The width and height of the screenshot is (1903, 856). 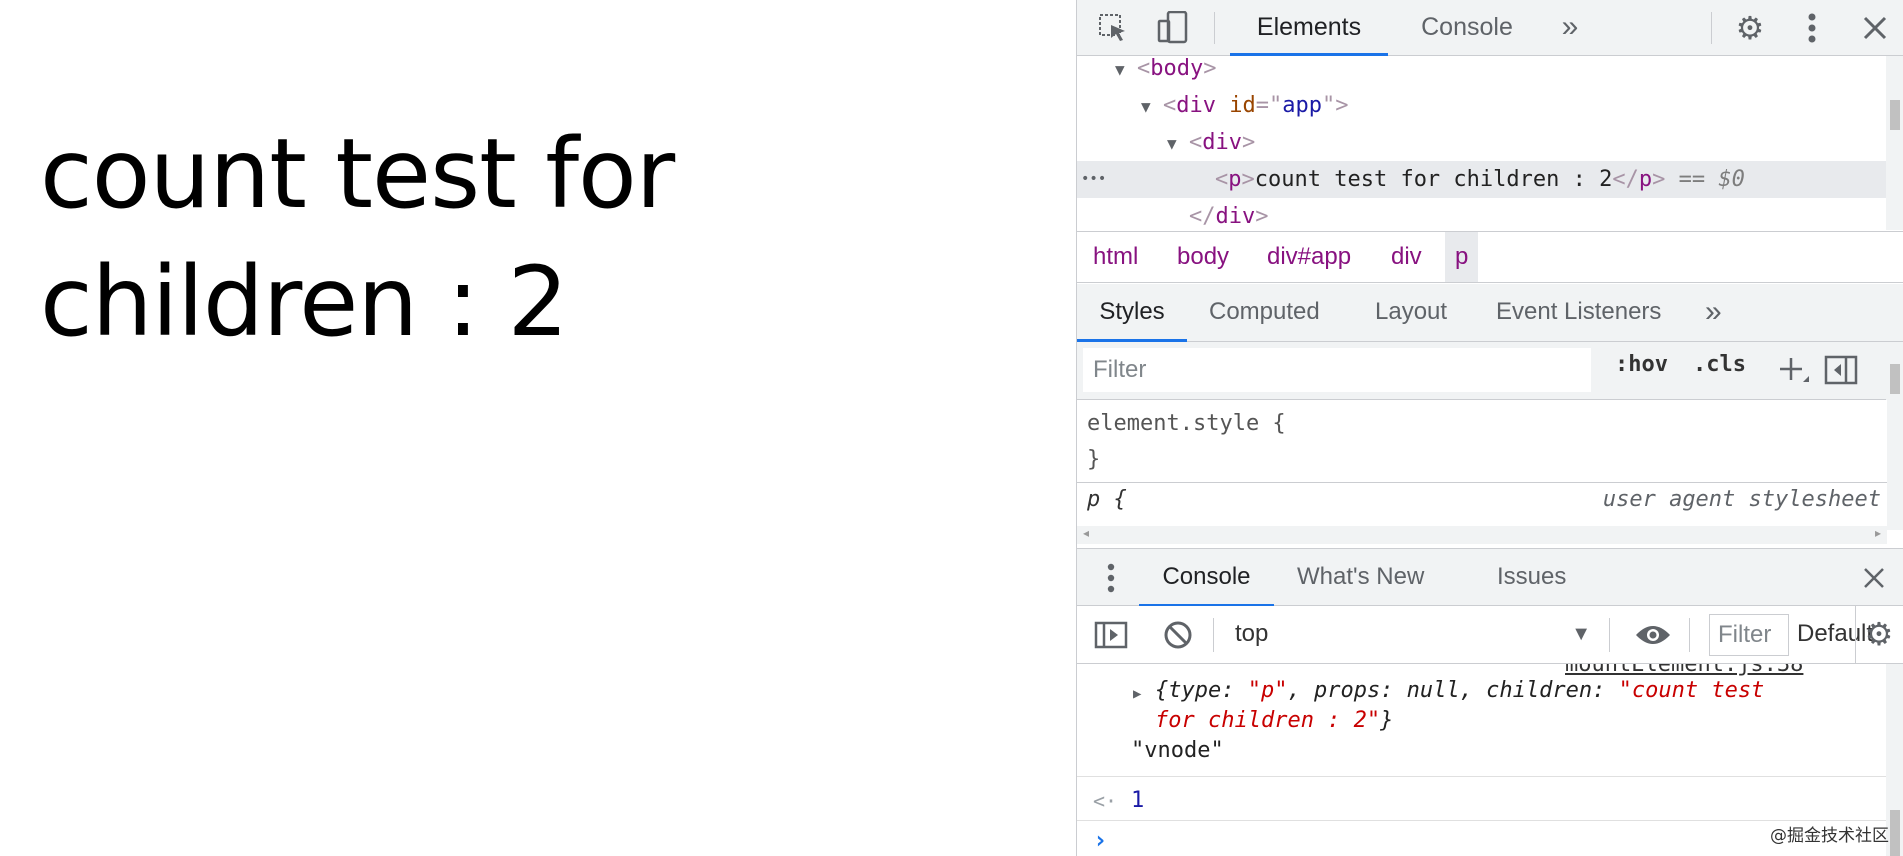 I want to click on device-toolbar-icon, so click(x=1173, y=28).